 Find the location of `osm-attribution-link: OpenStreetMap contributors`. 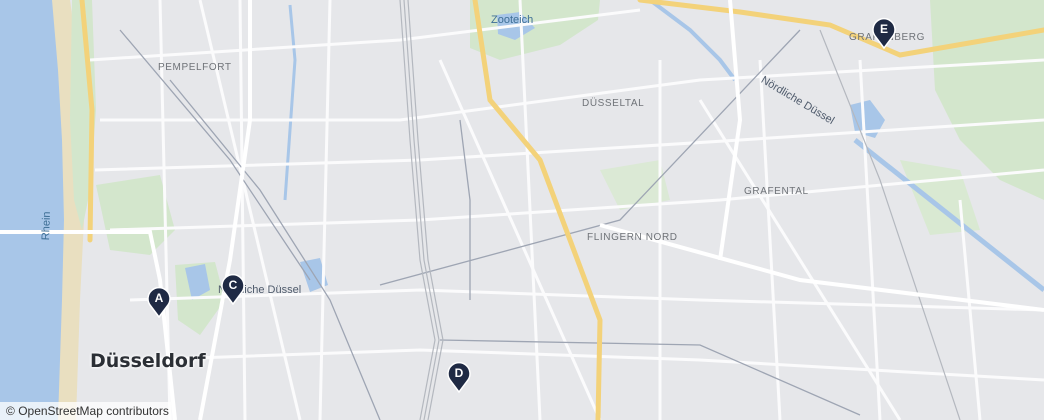

osm-attribution-link: OpenStreetMap contributors is located at coordinates (93, 411).